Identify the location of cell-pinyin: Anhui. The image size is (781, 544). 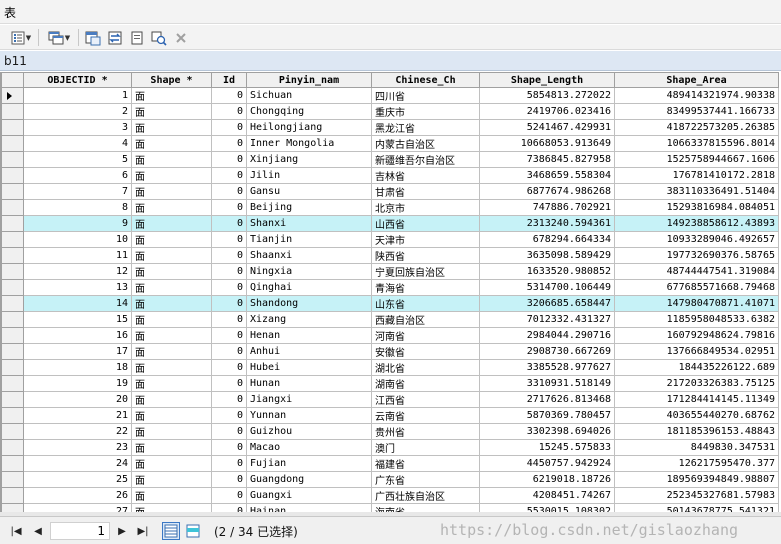
(309, 351).